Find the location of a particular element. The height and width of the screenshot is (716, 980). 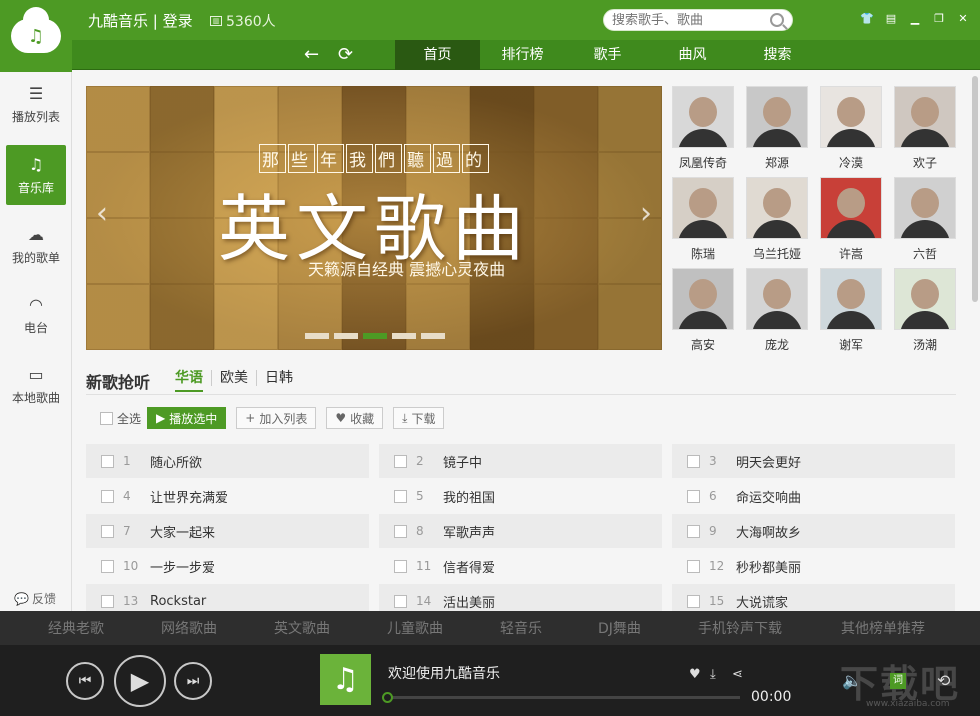

song-title: 我的祖国 is located at coordinates (469, 496).